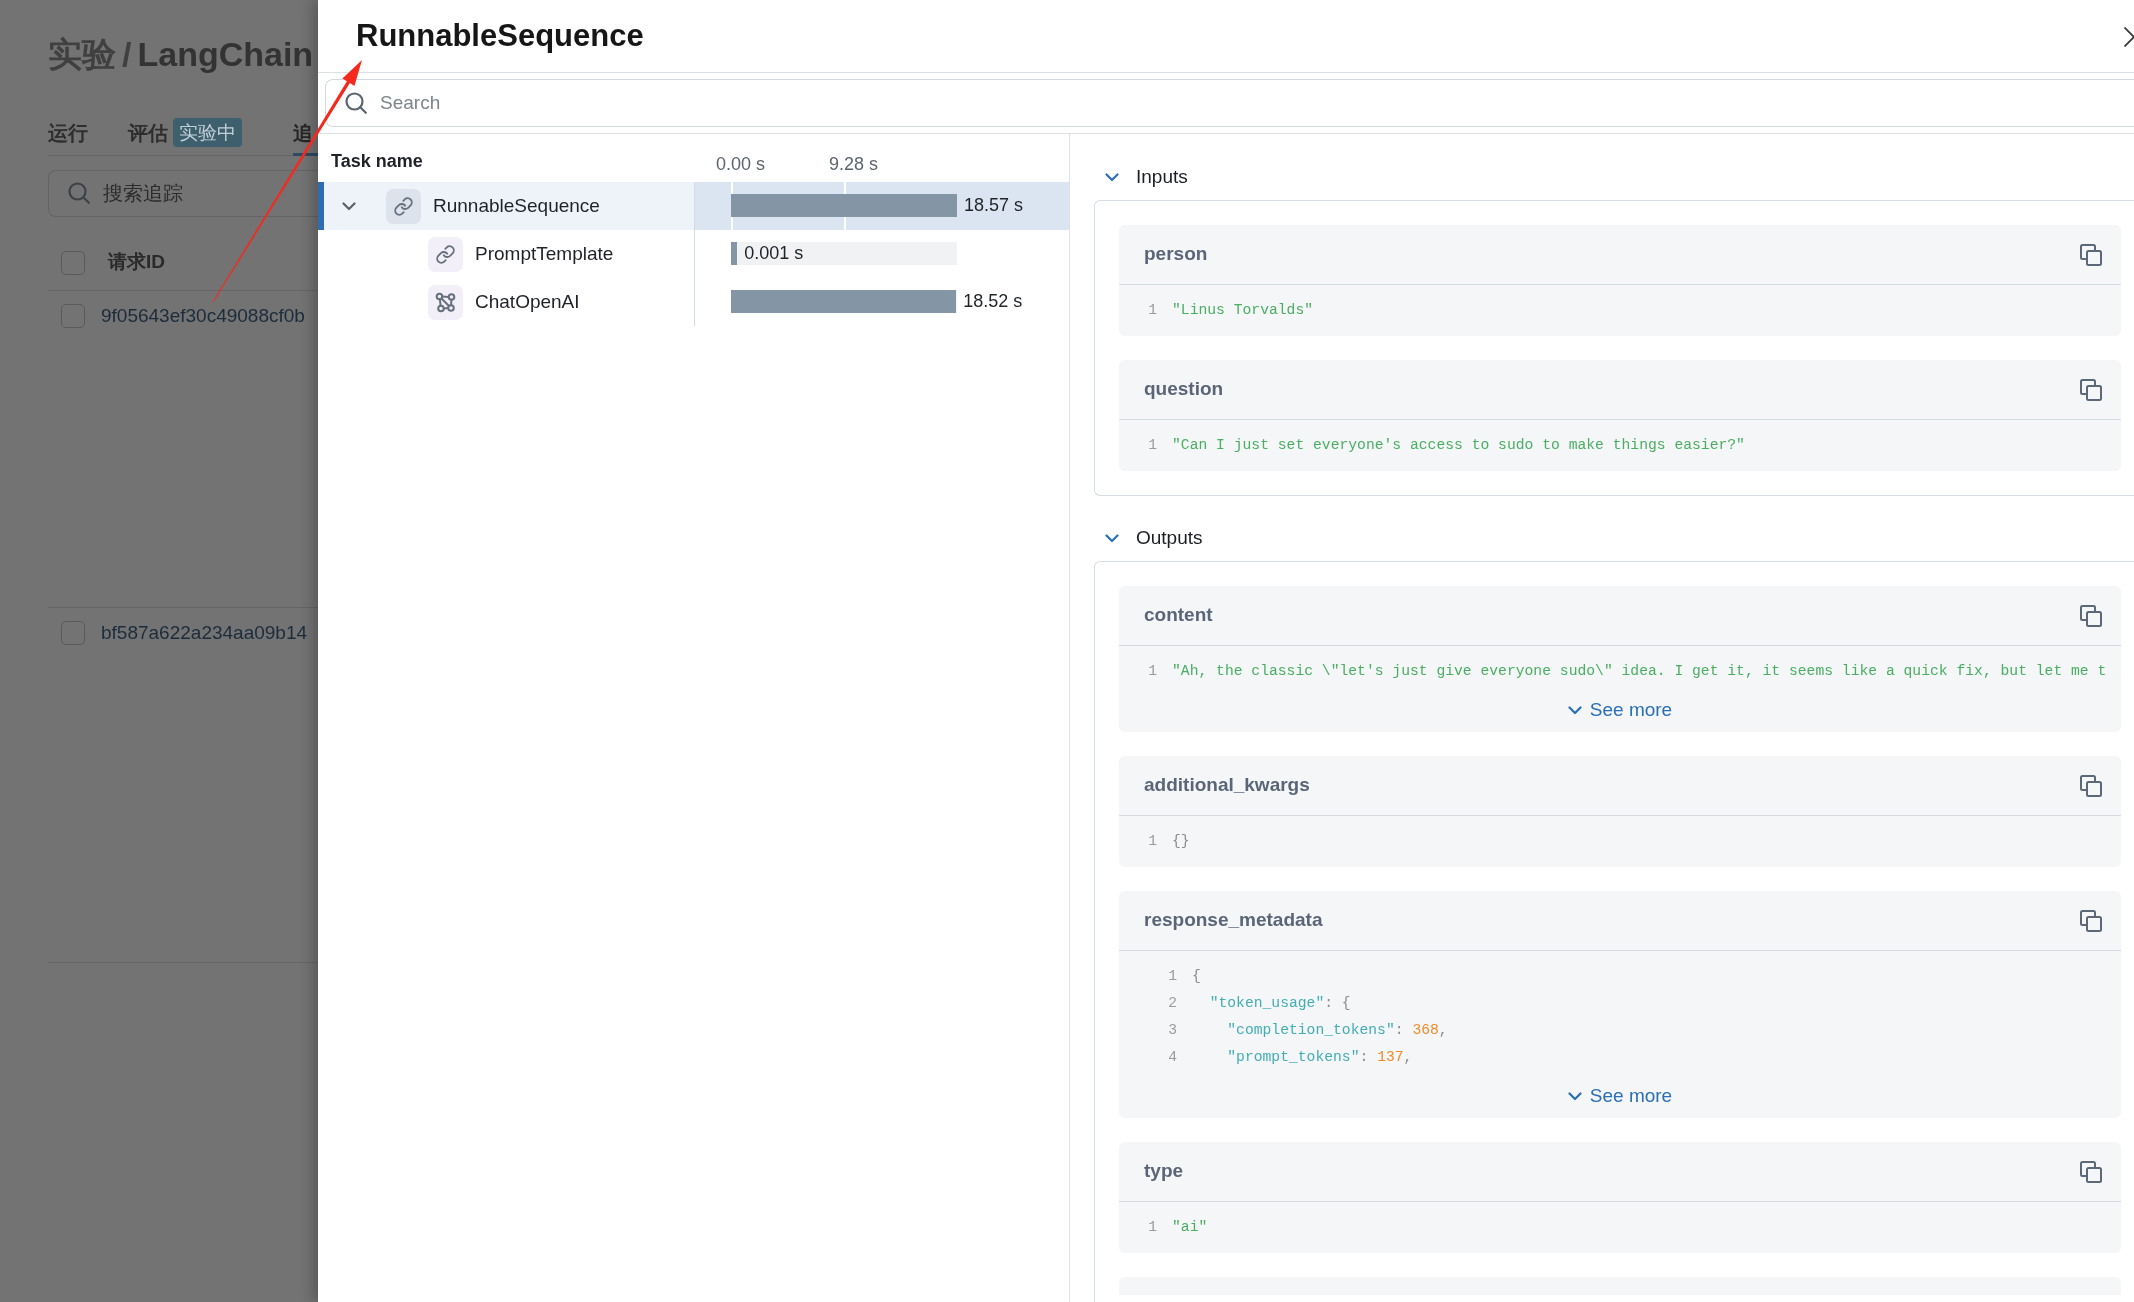 This screenshot has width=2134, height=1302. What do you see at coordinates (993, 301) in the screenshot?
I see `duration-label: 18.52 s` at bounding box center [993, 301].